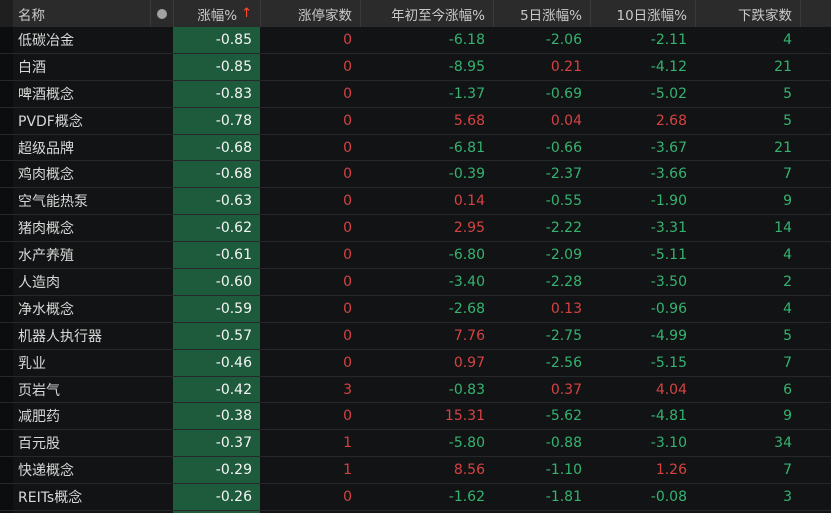  Describe the element at coordinates (216, 228) in the screenshot. I see `change-cell: -0.62` at that location.